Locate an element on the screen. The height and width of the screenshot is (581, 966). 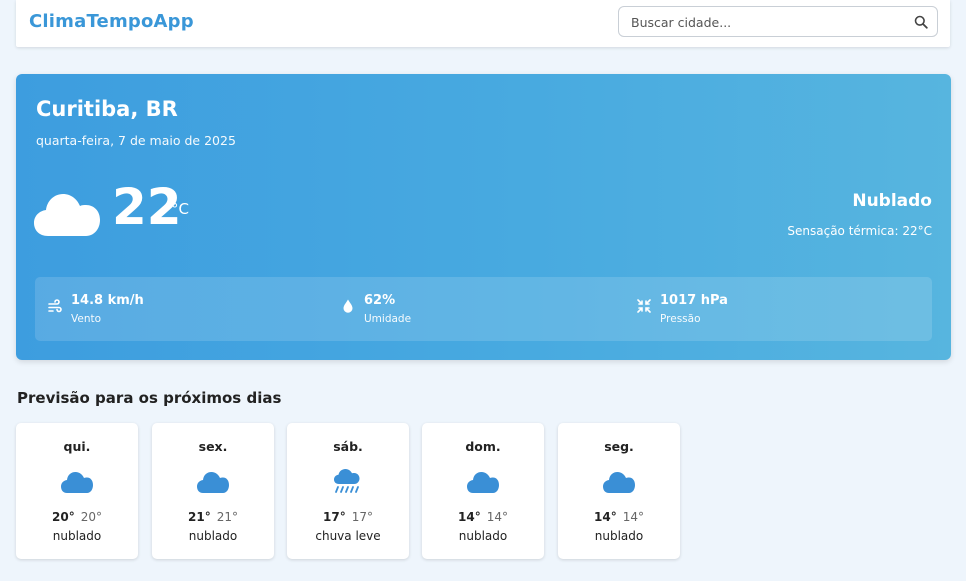
forecast-max: 20° is located at coordinates (63, 517).